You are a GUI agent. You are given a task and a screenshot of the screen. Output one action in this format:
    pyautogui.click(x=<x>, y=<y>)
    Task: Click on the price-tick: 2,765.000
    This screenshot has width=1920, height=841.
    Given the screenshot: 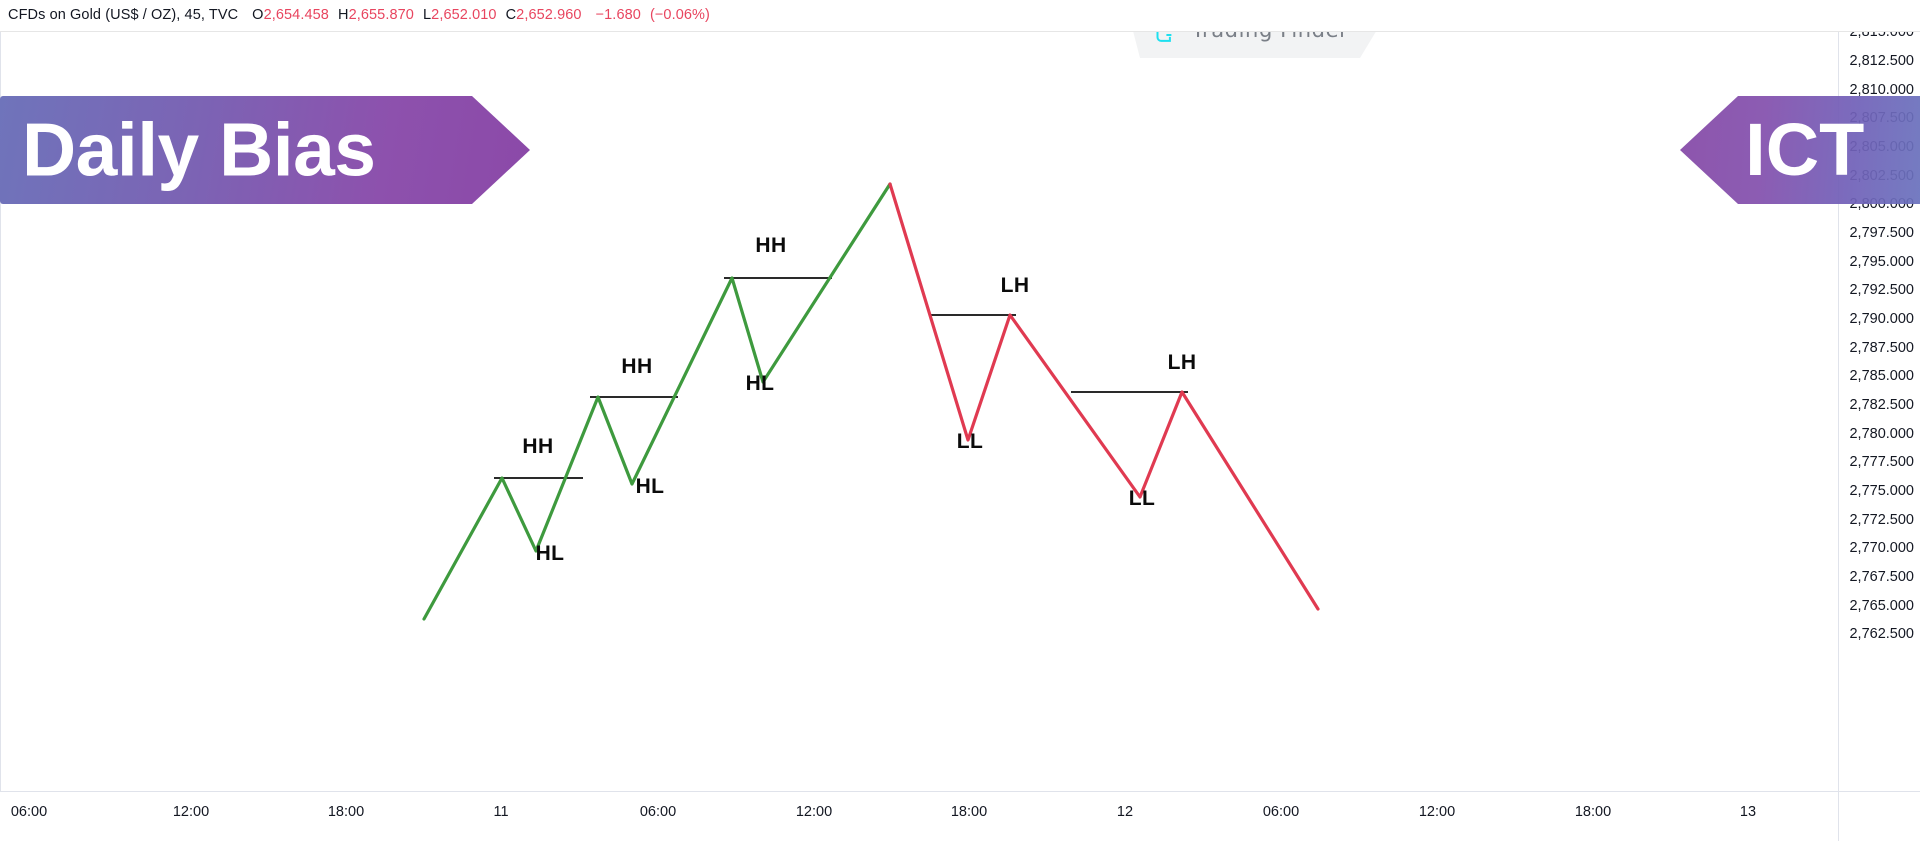 What is the action you would take?
    pyautogui.click(x=1881, y=606)
    